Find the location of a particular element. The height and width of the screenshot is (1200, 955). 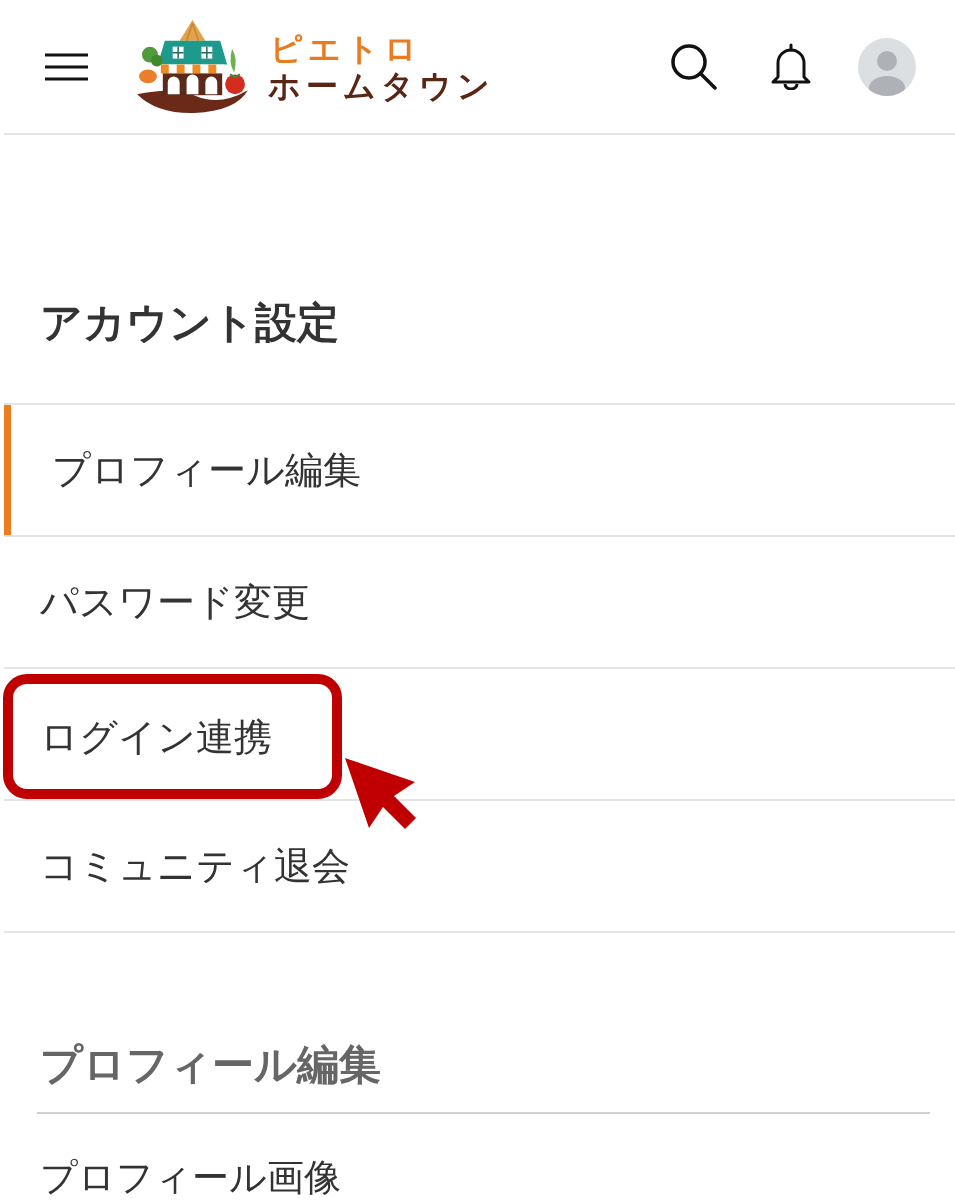

field-label: プロフィール画像 is located at coordinates (190, 1178).